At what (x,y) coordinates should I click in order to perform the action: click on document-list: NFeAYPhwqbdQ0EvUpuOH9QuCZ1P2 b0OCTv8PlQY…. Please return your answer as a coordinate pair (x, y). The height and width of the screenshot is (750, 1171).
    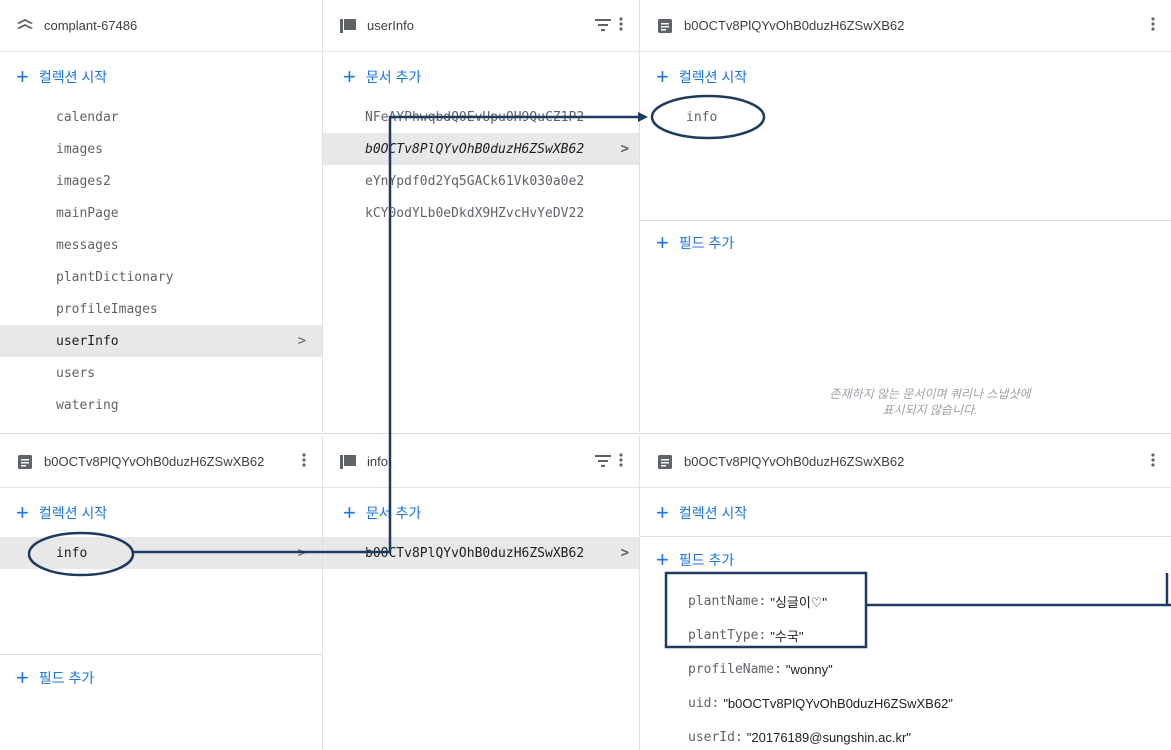
    Looking at the image, I should click on (481, 165).